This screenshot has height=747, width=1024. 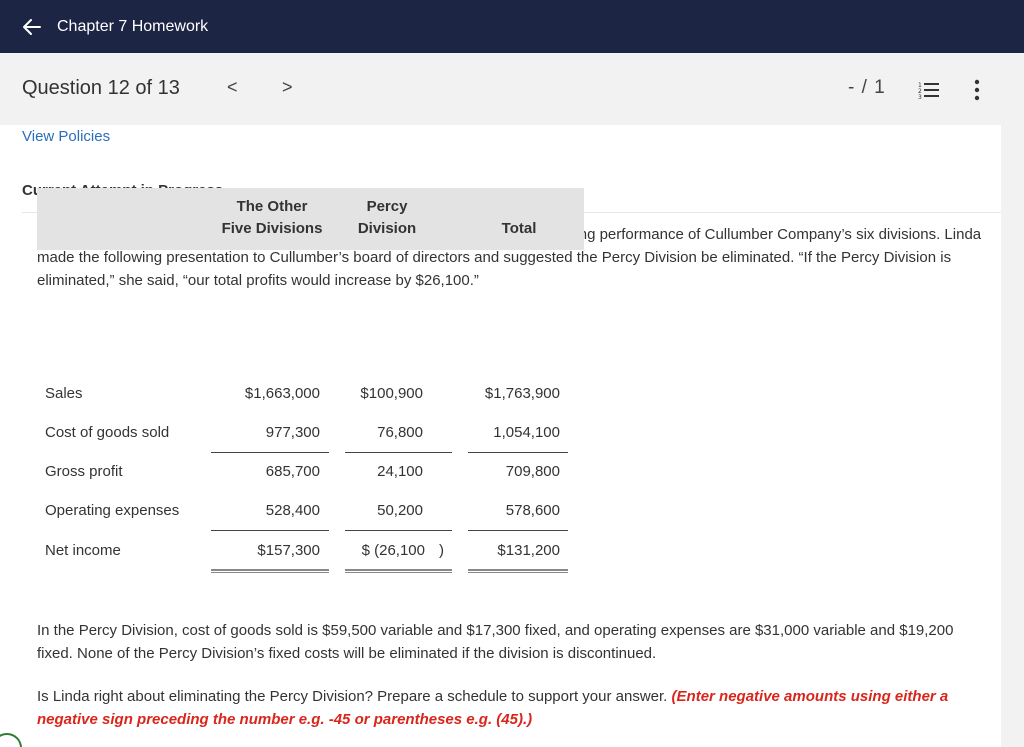 What do you see at coordinates (292, 432) in the screenshot?
I see `cell-cogs-other: 977,300` at bounding box center [292, 432].